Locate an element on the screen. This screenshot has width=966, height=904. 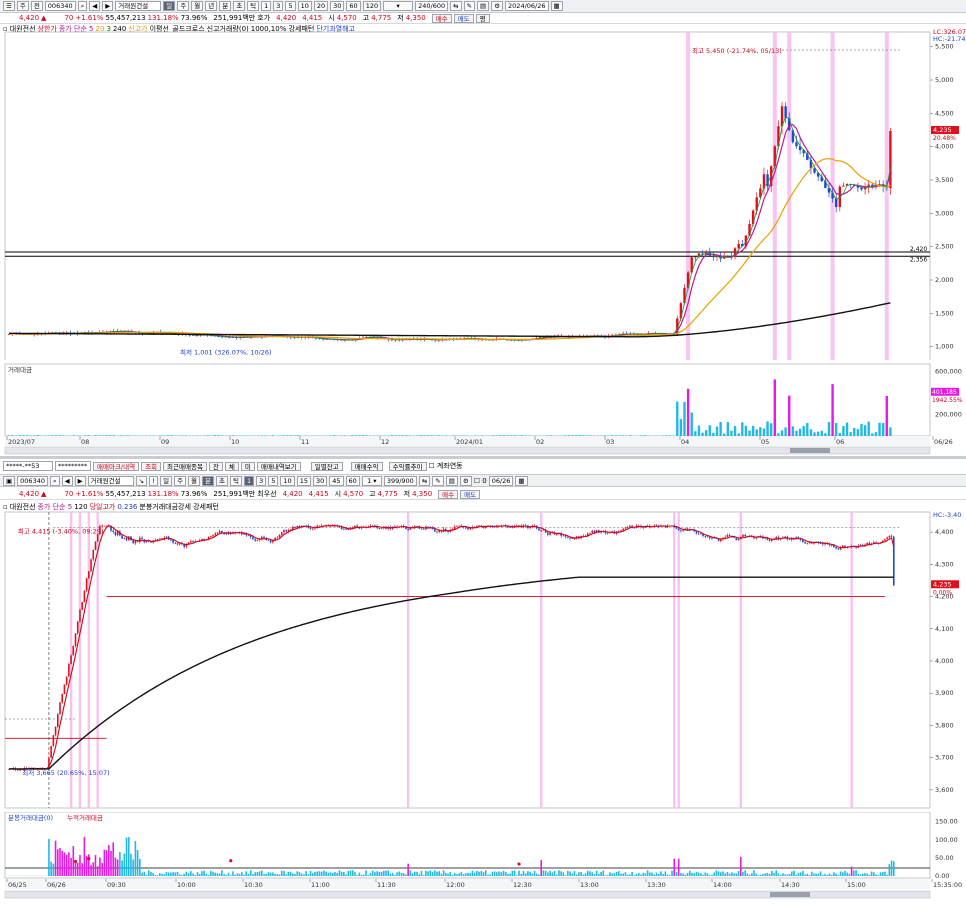
interval2-15: 15 is located at coordinates (303, 480).